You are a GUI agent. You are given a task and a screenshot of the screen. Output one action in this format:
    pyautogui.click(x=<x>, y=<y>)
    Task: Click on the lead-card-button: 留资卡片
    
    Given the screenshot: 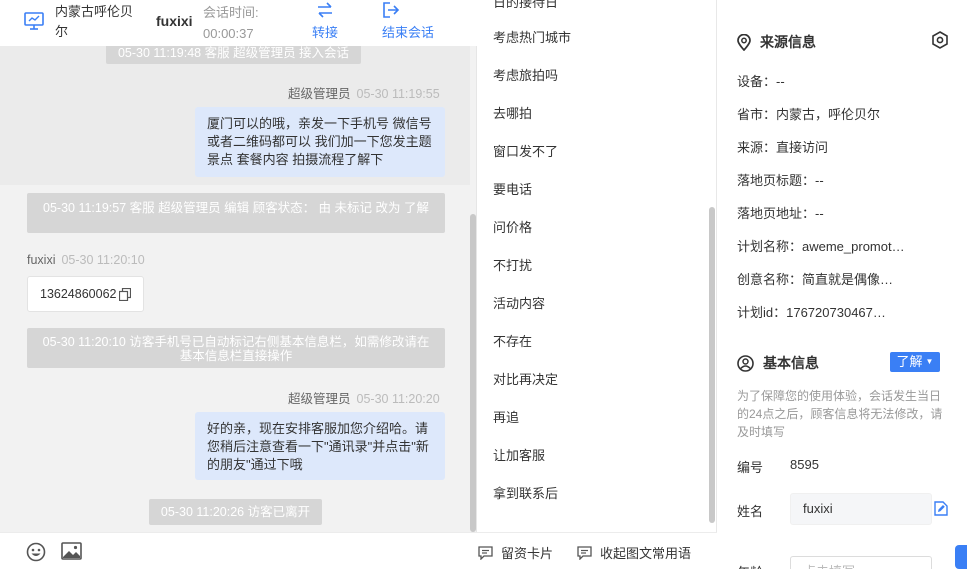 What is the action you would take?
    pyautogui.click(x=515, y=552)
    